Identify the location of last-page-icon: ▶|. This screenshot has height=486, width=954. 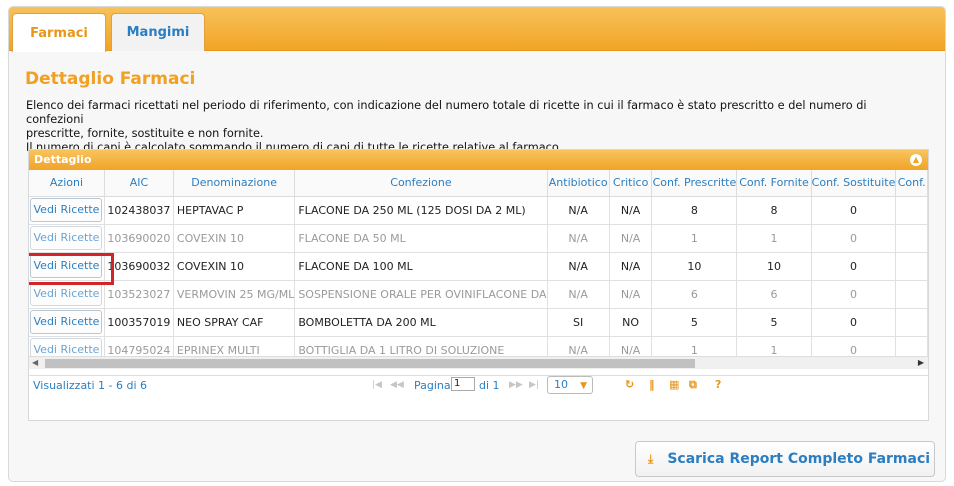
(534, 385).